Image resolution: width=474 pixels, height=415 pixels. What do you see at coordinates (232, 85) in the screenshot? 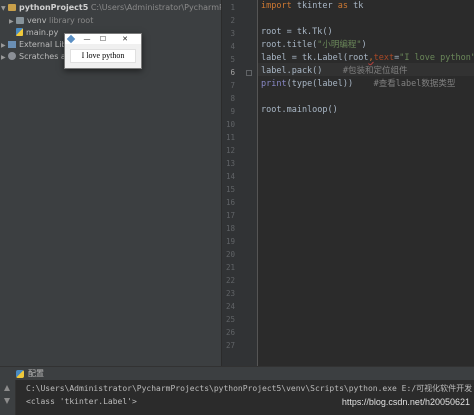
I see `line-number: 7` at bounding box center [232, 85].